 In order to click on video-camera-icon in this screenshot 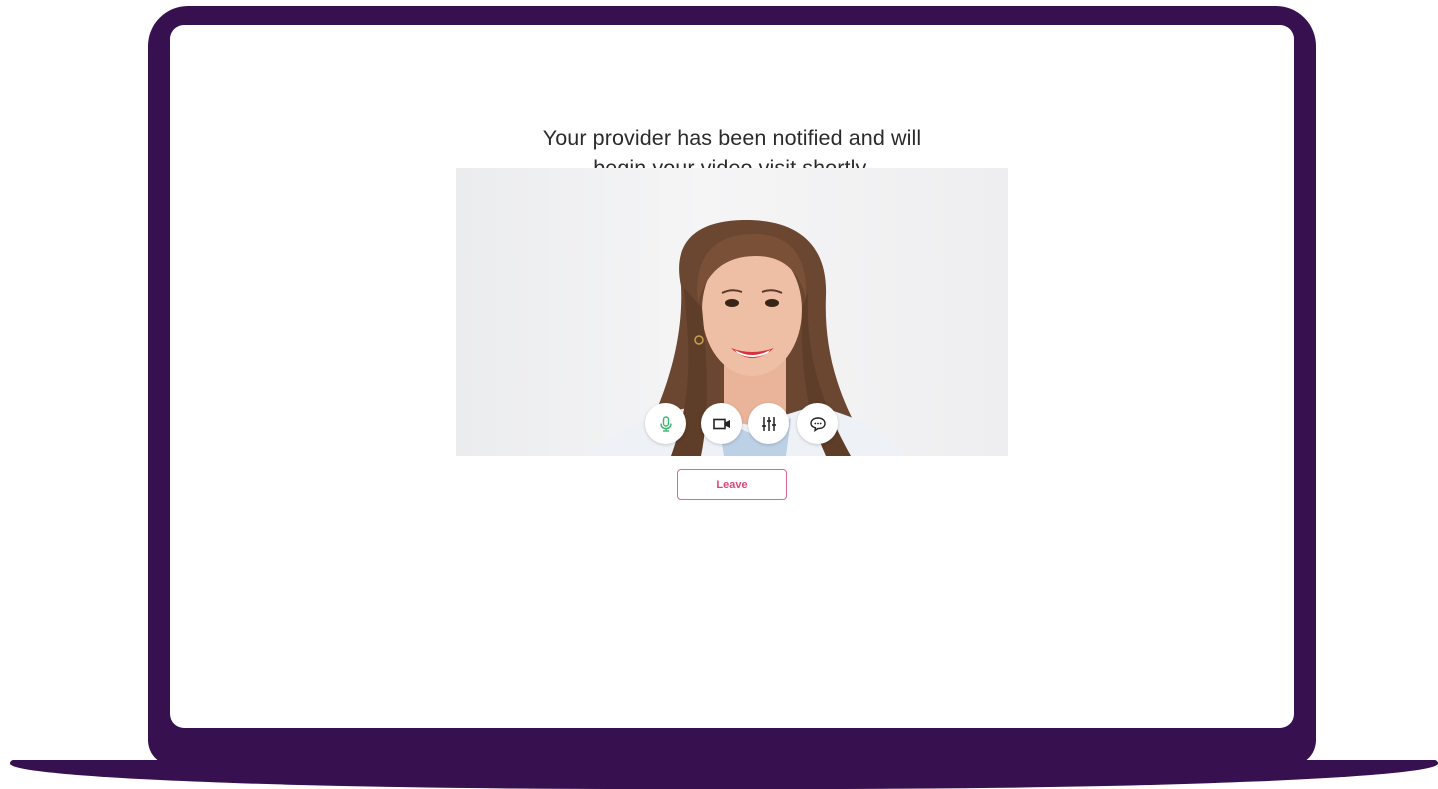, I will do `click(721, 423)`.